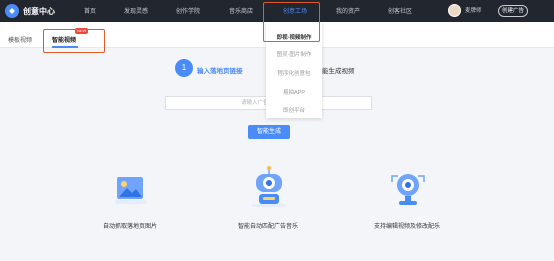 The width and height of the screenshot is (554, 261). What do you see at coordinates (294, 110) in the screenshot?
I see `dropdown-item-instant-platform: 即创平台` at bounding box center [294, 110].